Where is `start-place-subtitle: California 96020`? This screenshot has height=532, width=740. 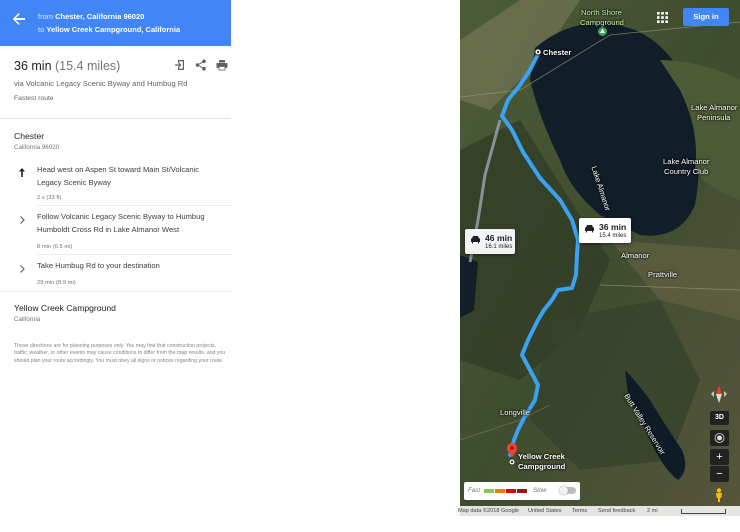 start-place-subtitle: California 96020 is located at coordinates (37, 147).